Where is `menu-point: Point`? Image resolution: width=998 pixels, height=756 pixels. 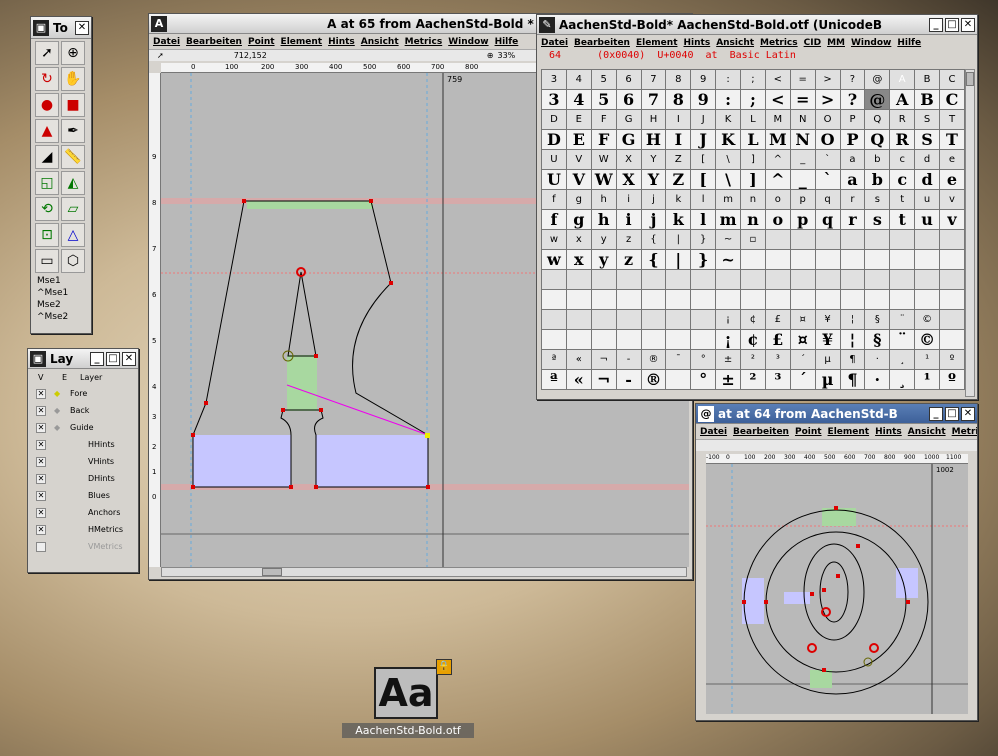 menu-point: Point is located at coordinates (808, 432).